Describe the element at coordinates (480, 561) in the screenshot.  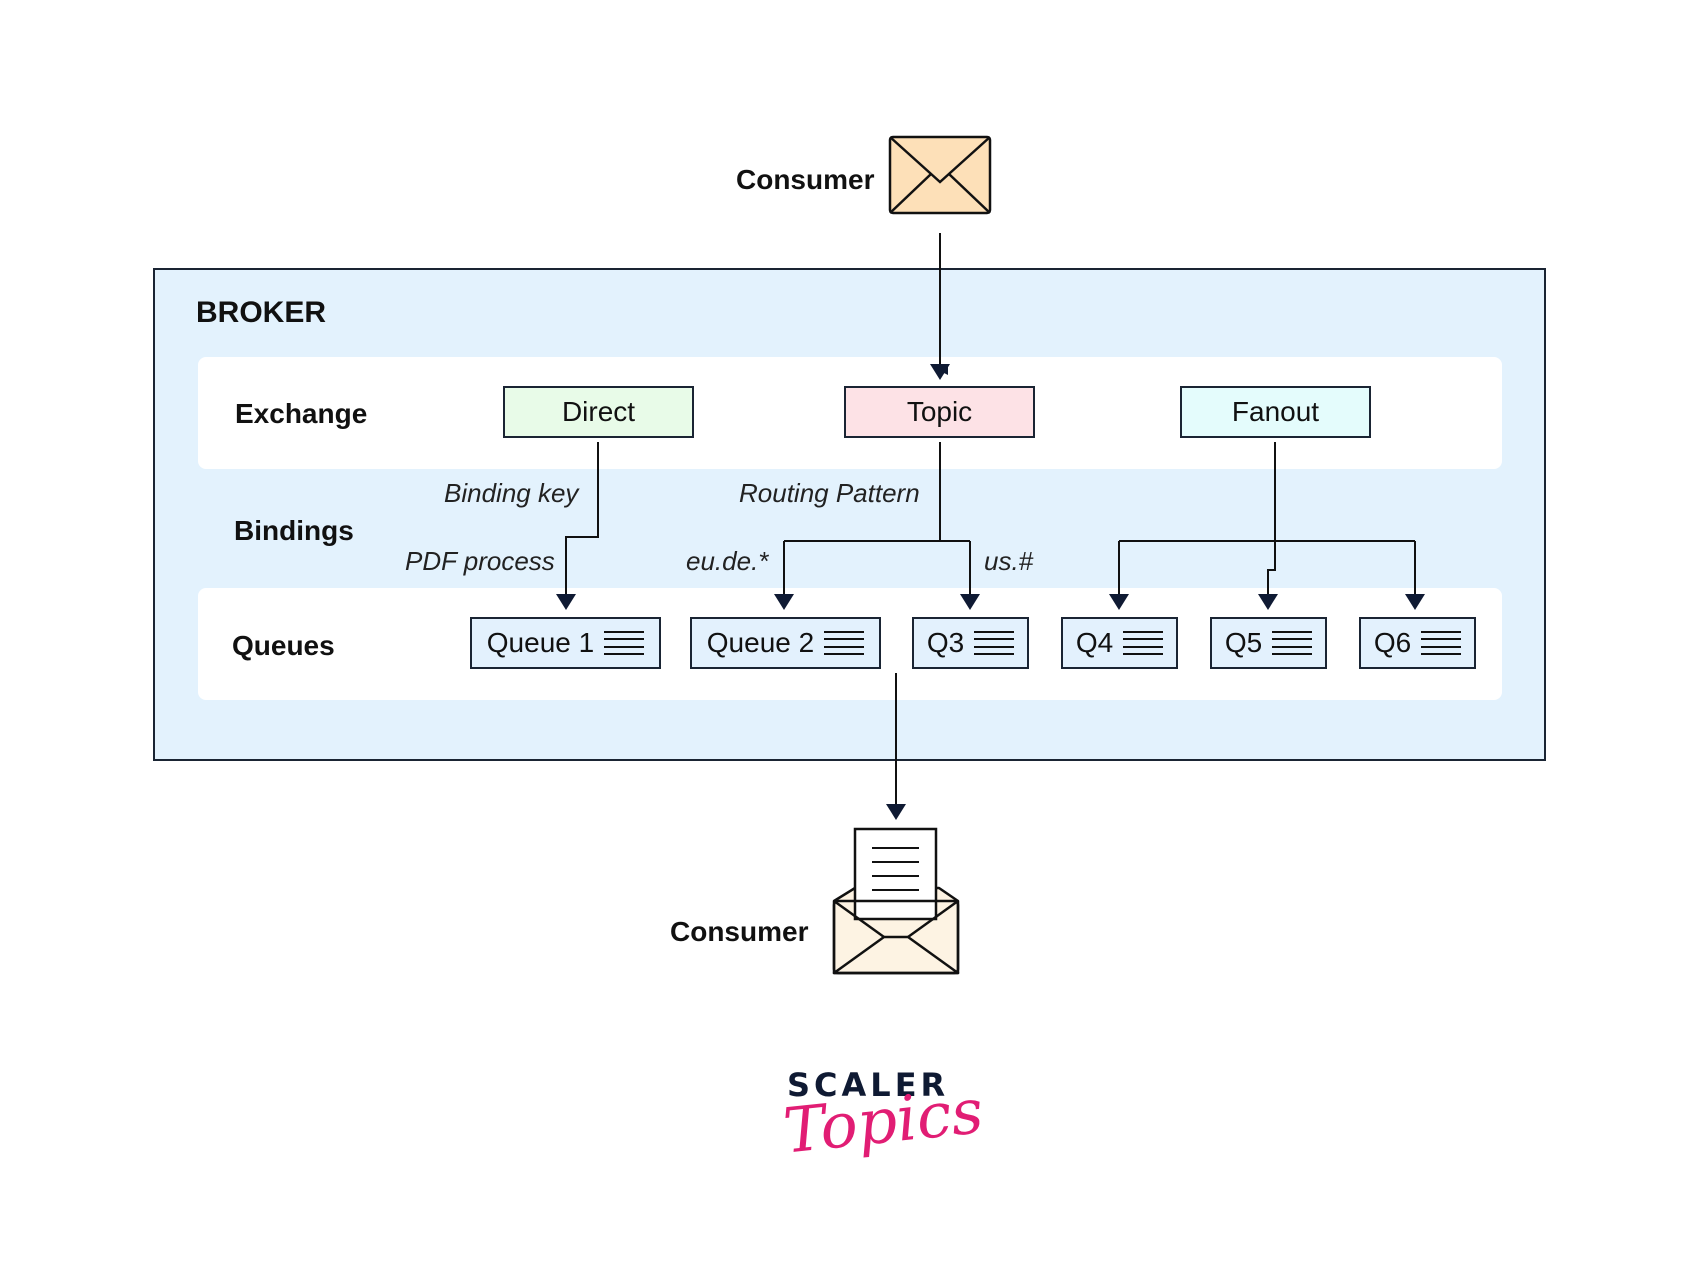
I see `binding-key-pdf-process: PDF process` at that location.